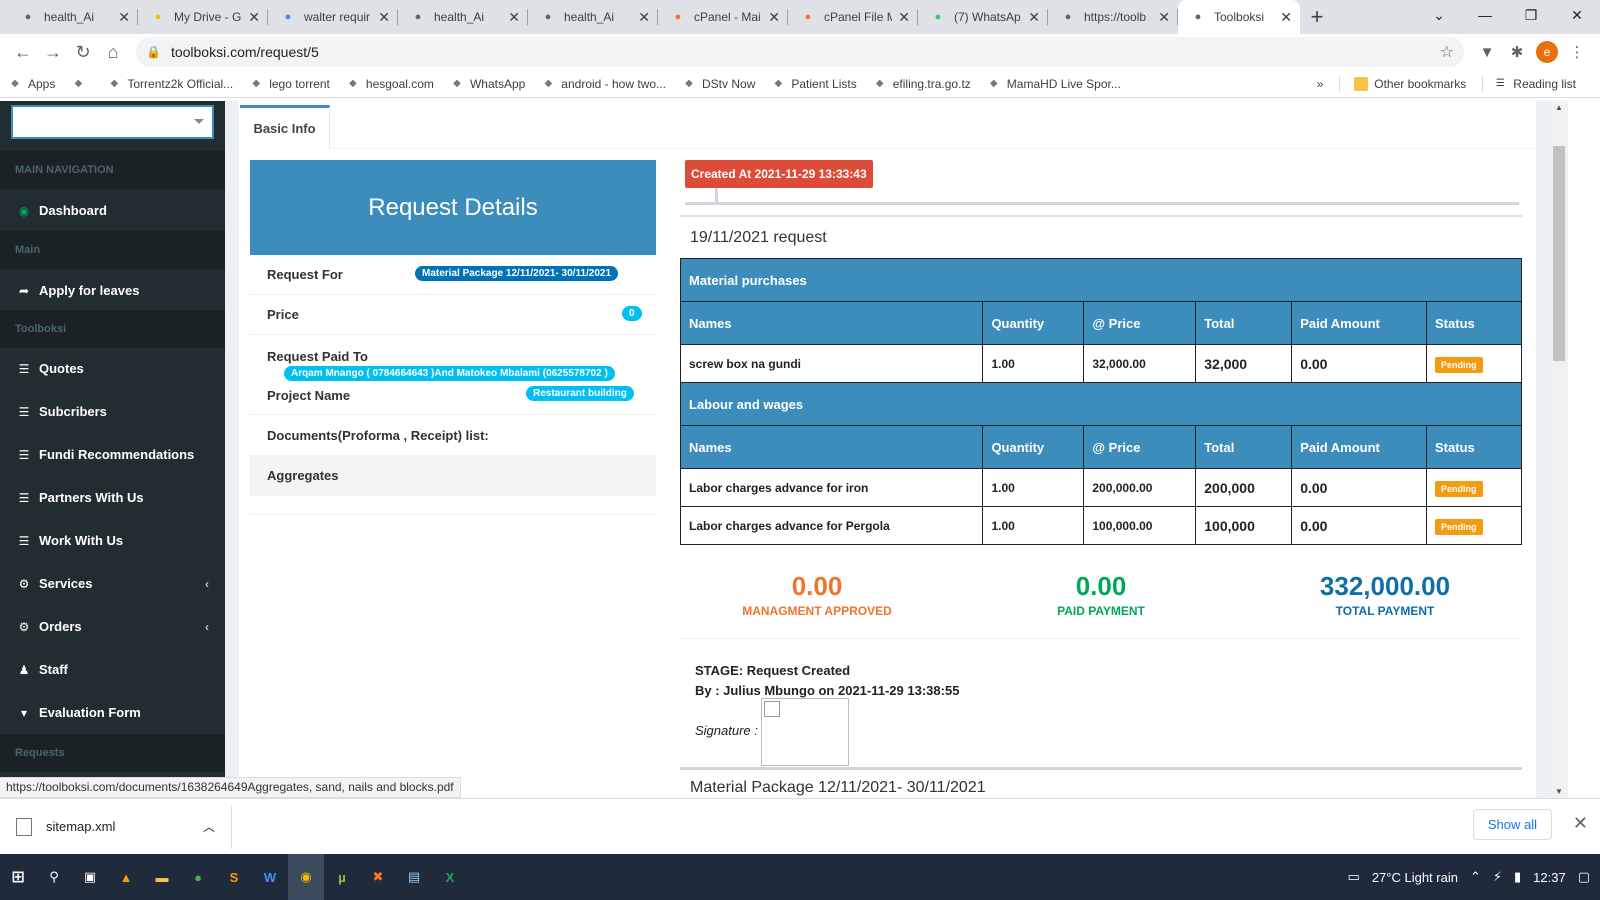  I want to click on extension-v-icon: ▼, so click(1487, 52).